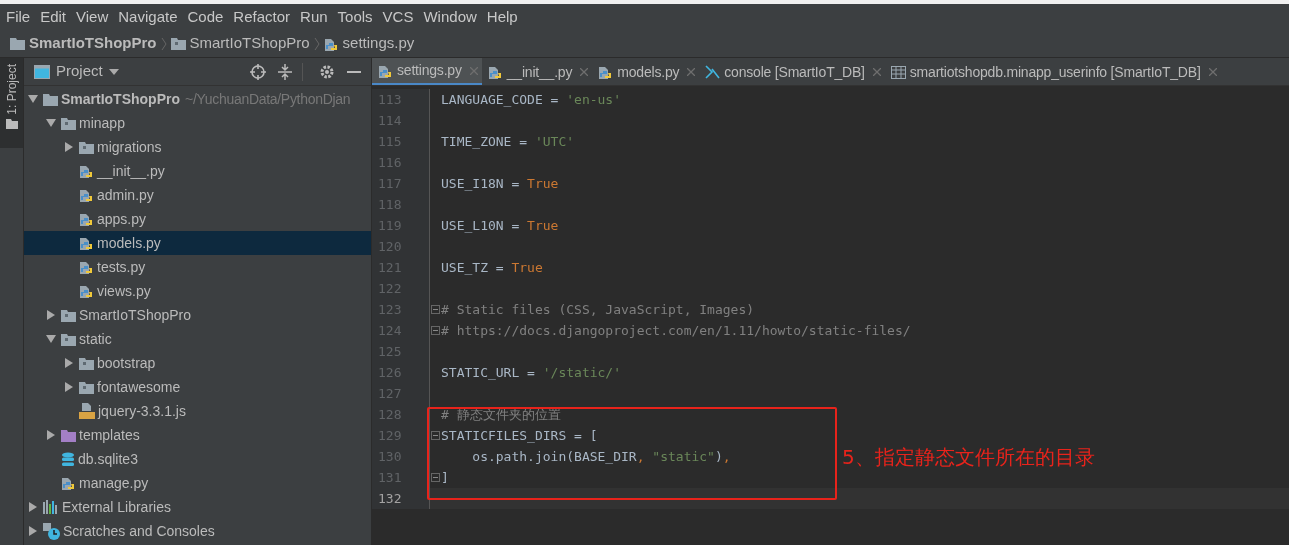 The image size is (1289, 545). What do you see at coordinates (197, 459) in the screenshot?
I see `tree-item: db.sqlite3` at bounding box center [197, 459].